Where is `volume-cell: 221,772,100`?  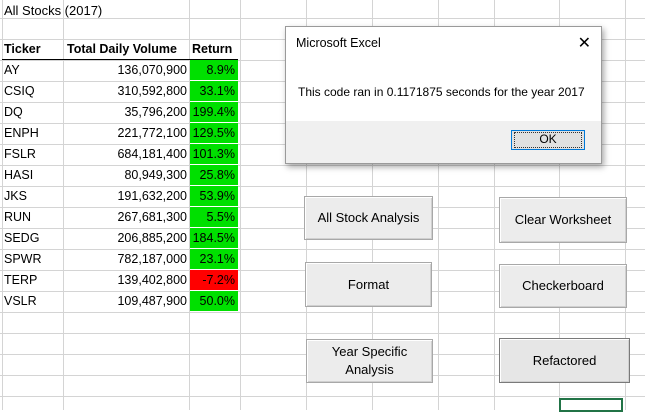 volume-cell: 221,772,100 is located at coordinates (125, 133).